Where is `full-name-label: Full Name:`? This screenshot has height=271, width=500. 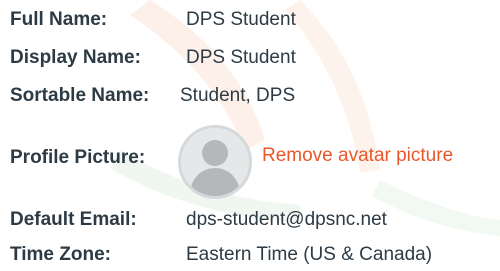 full-name-label: Full Name: is located at coordinates (59, 19).